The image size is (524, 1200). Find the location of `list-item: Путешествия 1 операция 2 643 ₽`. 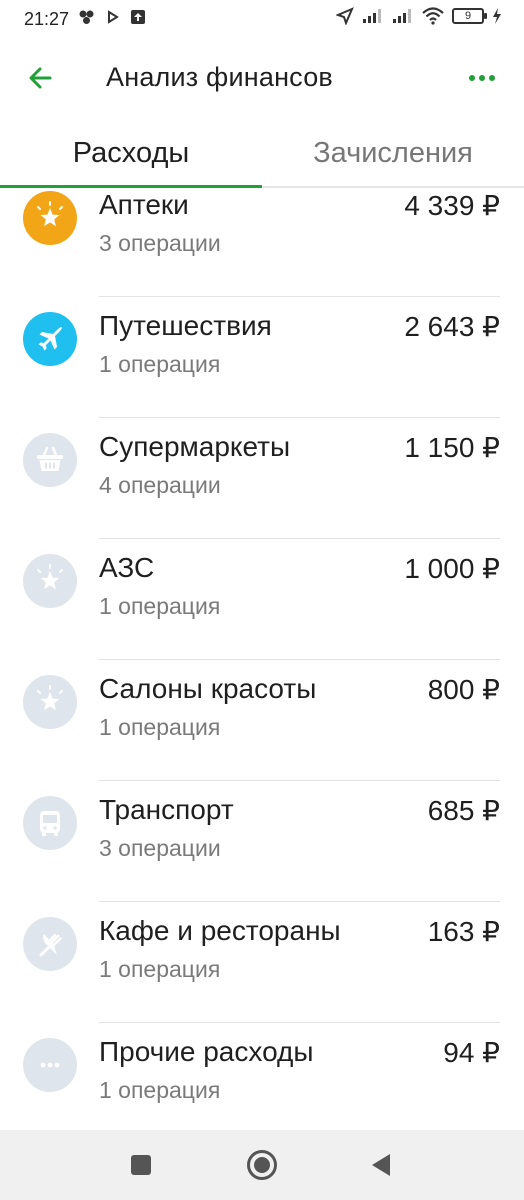

list-item: Путешествия 1 операция 2 643 ₽ is located at coordinates (262, 357).